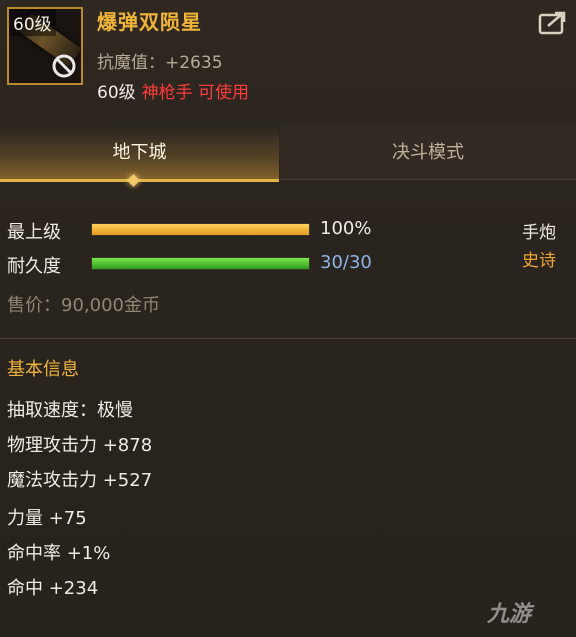  What do you see at coordinates (116, 93) in the screenshot?
I see `required-level: 60级` at bounding box center [116, 93].